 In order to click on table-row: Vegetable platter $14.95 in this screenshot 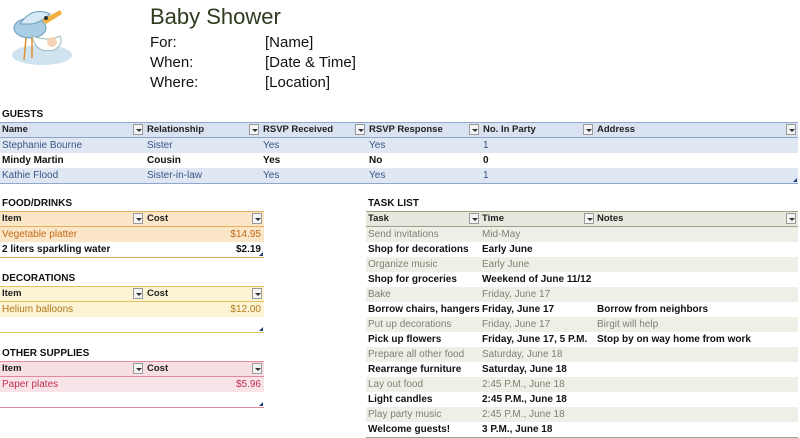, I will do `click(132, 234)`.